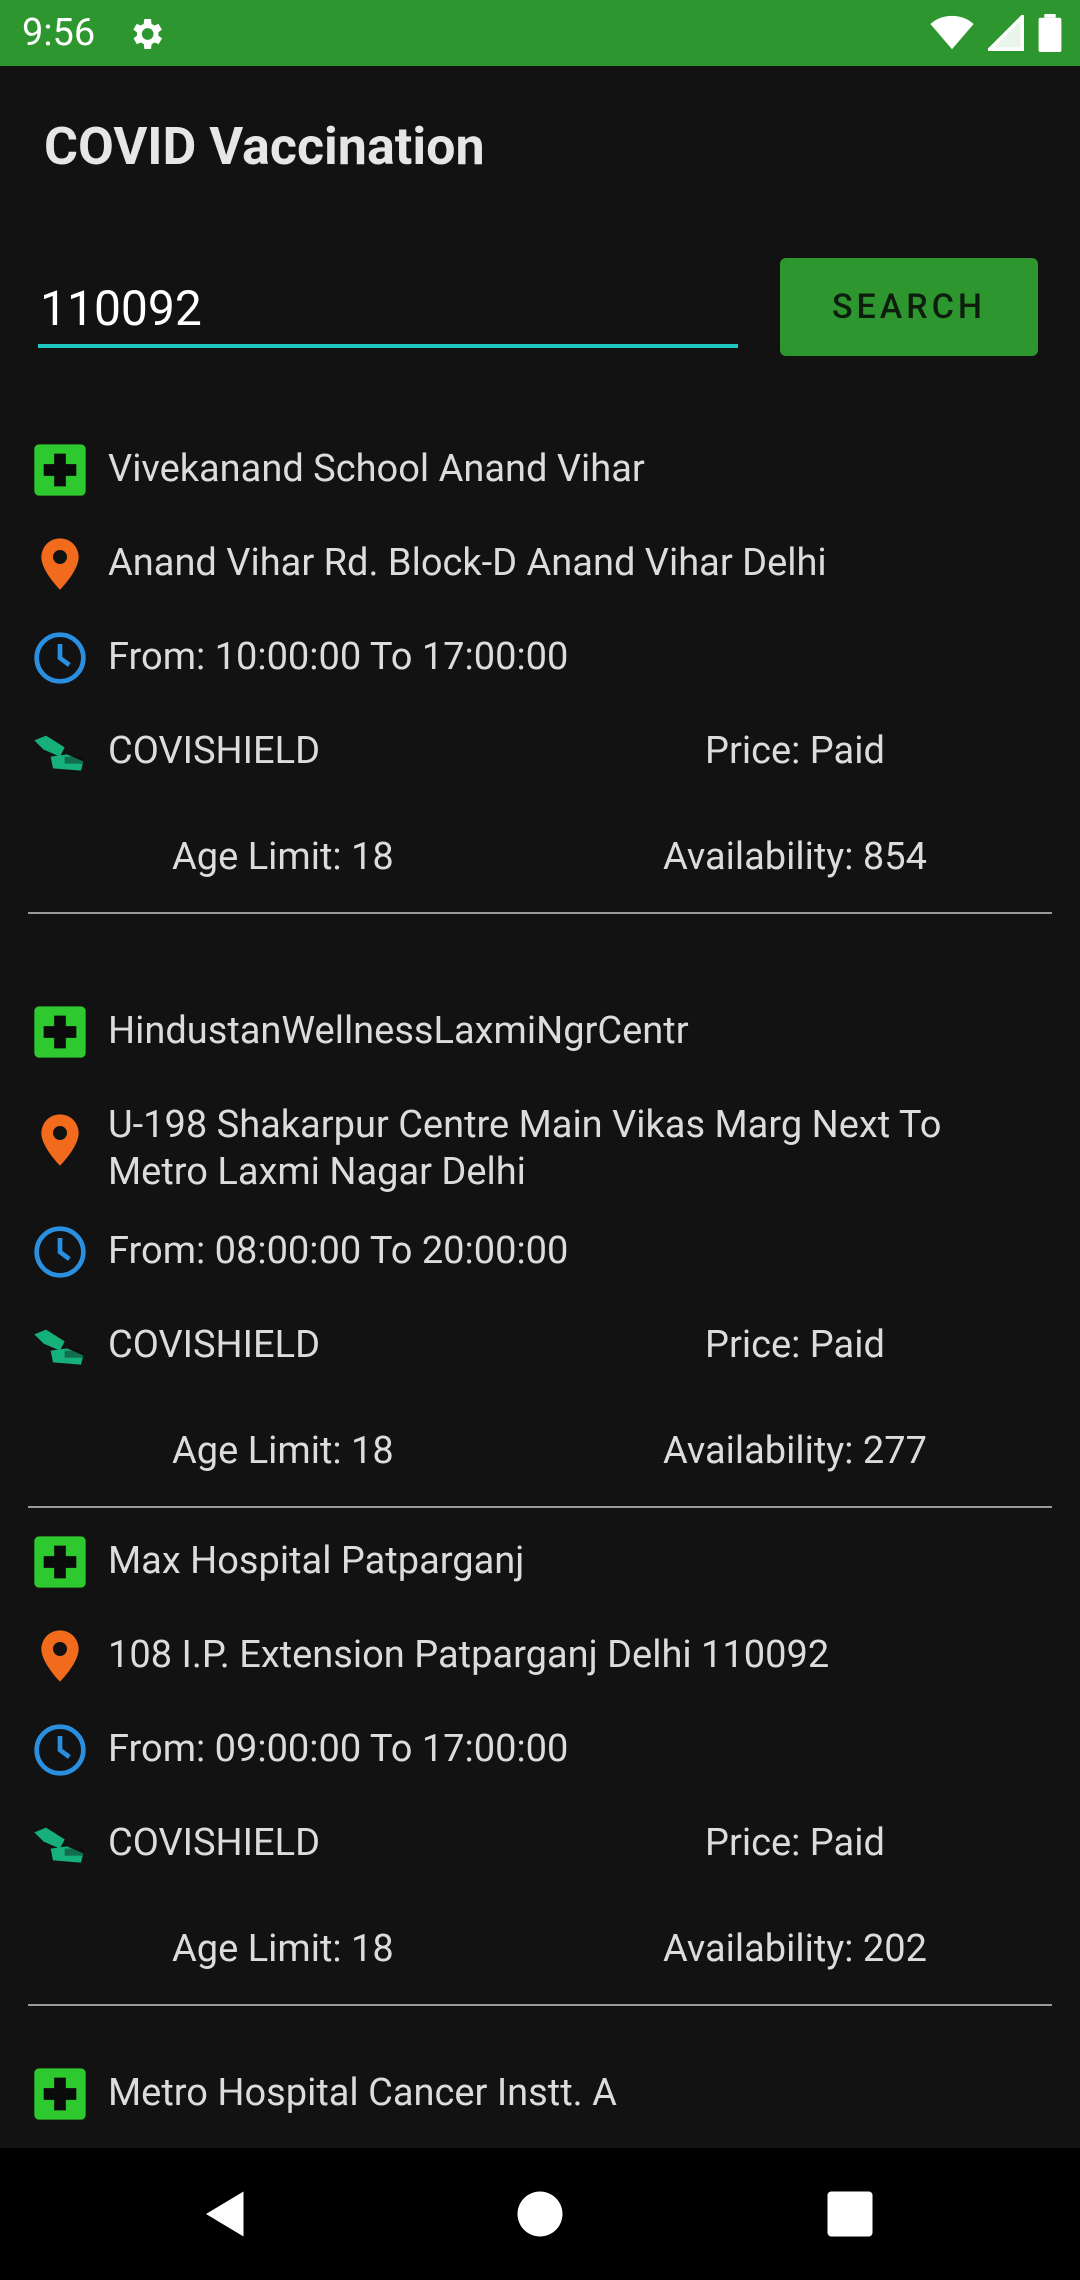 This screenshot has width=1080, height=2280. What do you see at coordinates (952, 32) in the screenshot?
I see `wifi-icon` at bounding box center [952, 32].